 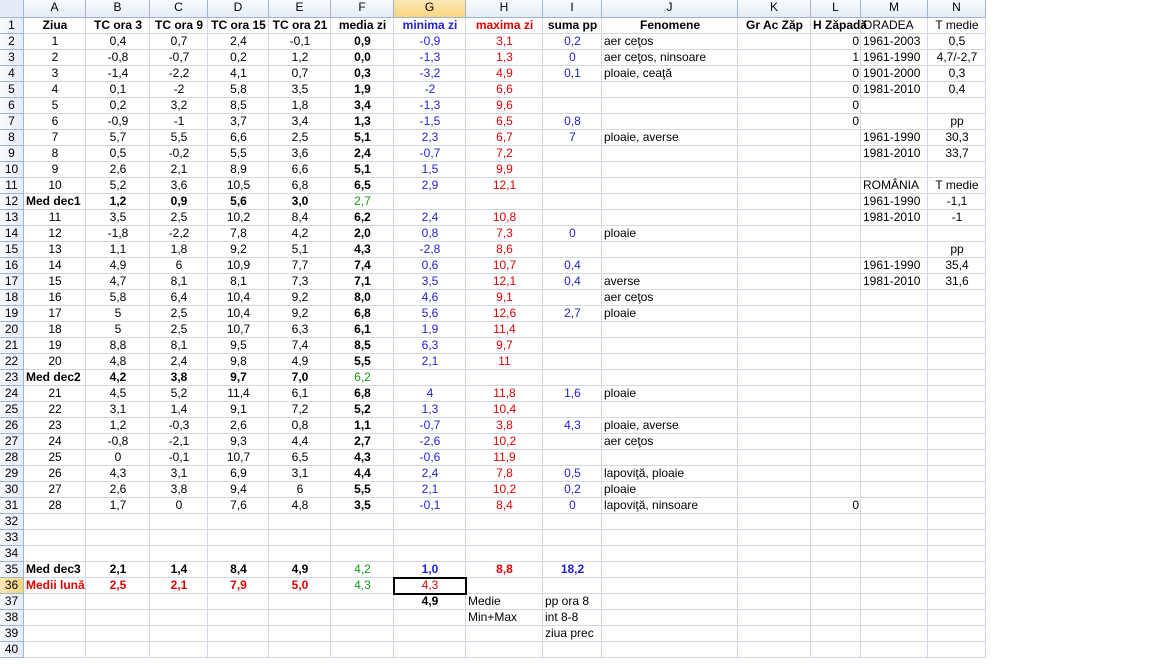 I want to click on cell-d30: 9,4, so click(x=238, y=490).